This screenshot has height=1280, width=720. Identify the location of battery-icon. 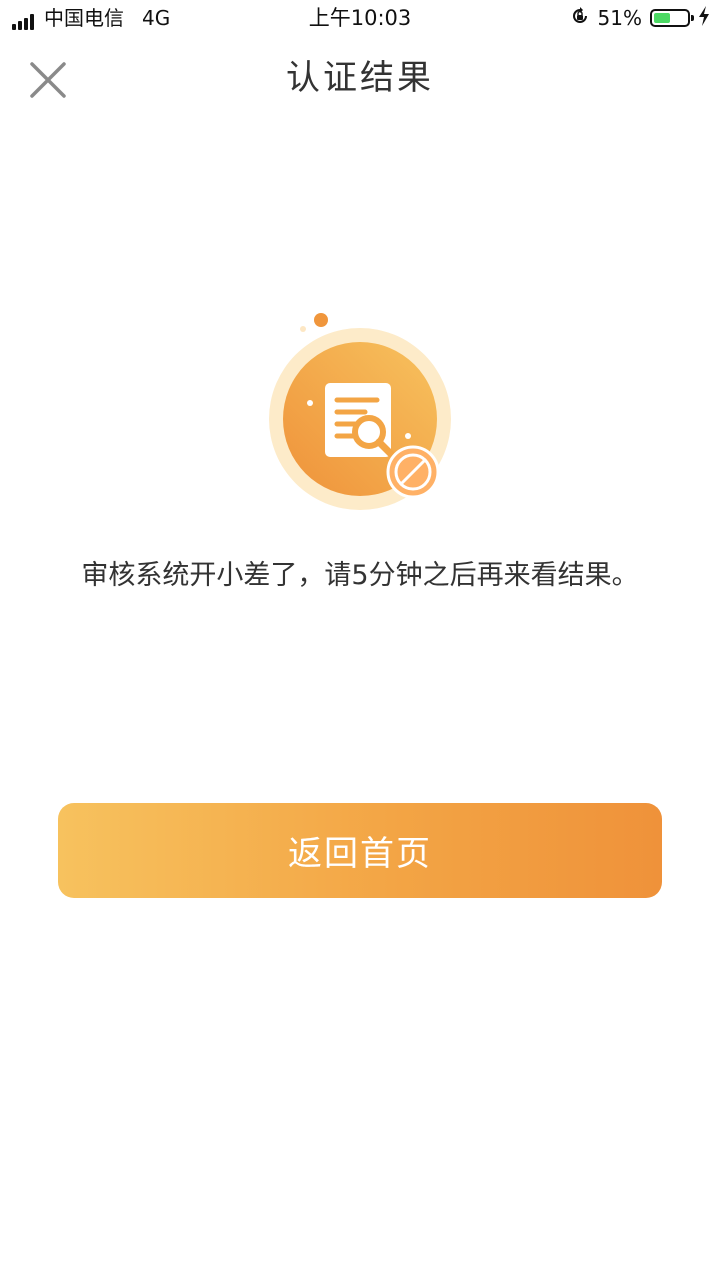
(672, 18).